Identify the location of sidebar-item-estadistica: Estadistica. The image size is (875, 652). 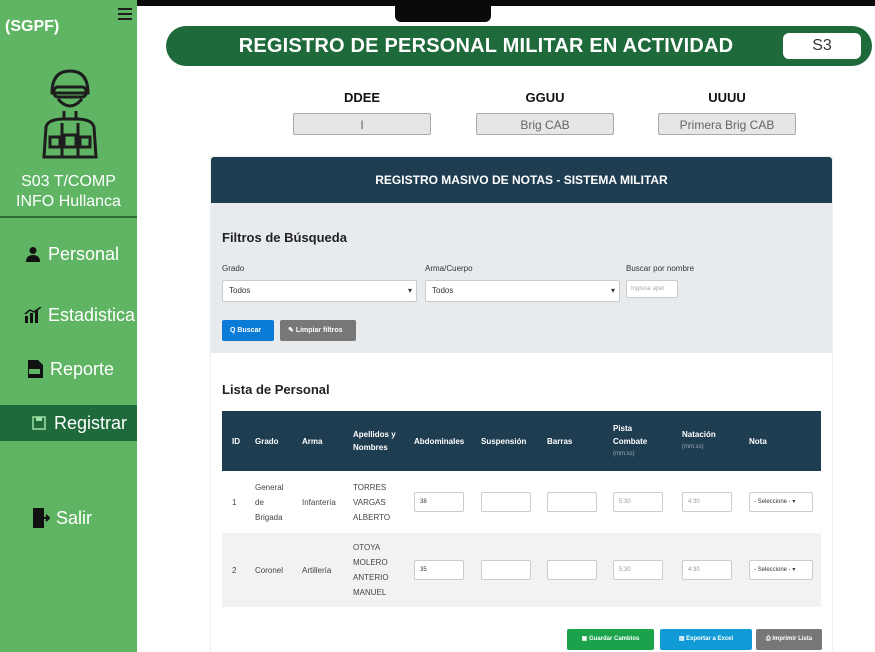
(68, 315).